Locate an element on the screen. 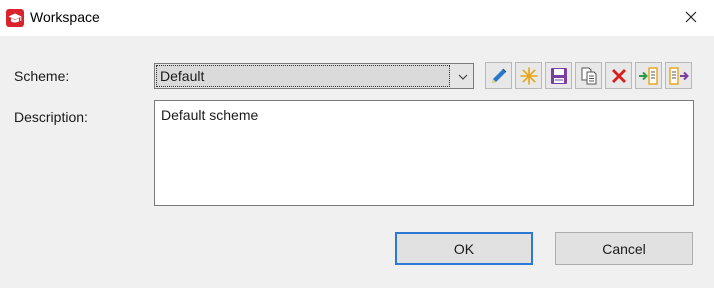  save-scheme-button is located at coordinates (558, 75).